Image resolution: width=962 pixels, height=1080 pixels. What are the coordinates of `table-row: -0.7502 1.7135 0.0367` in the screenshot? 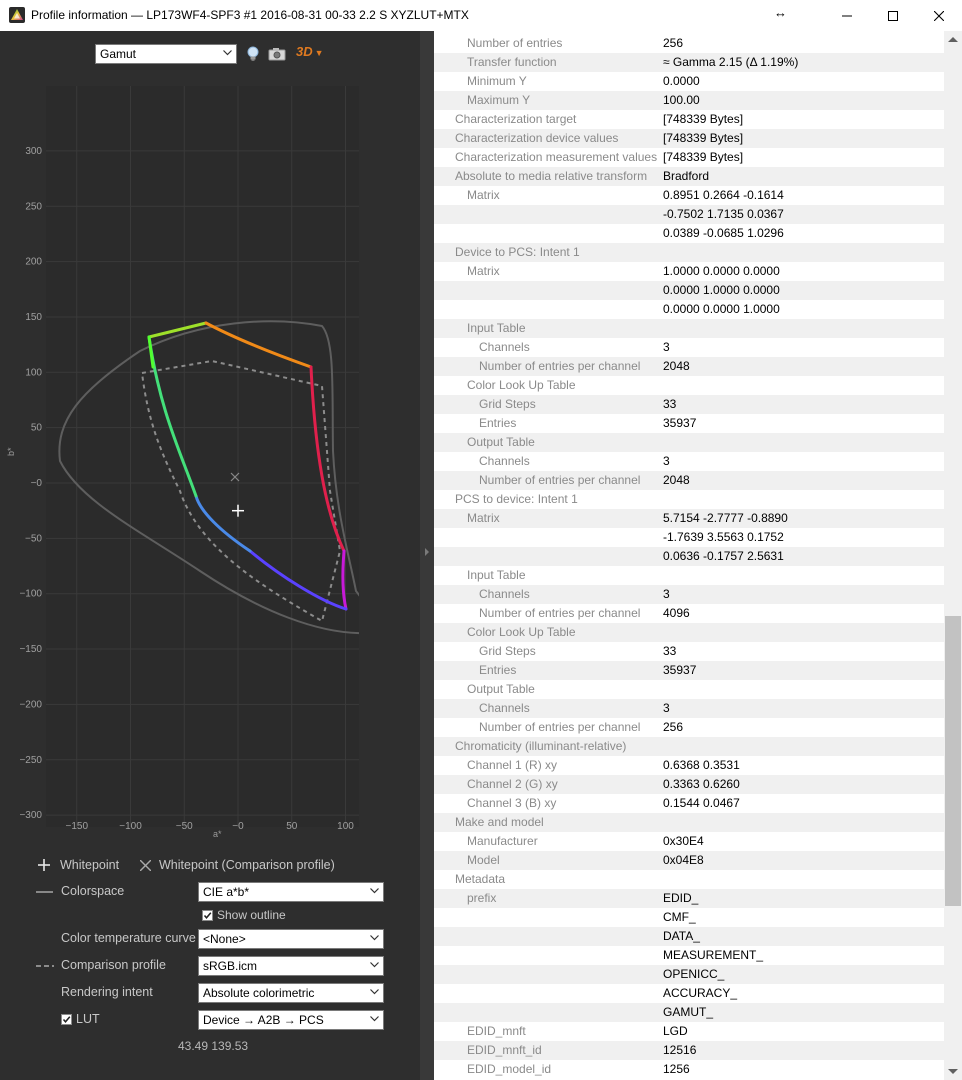 It's located at (689, 214).